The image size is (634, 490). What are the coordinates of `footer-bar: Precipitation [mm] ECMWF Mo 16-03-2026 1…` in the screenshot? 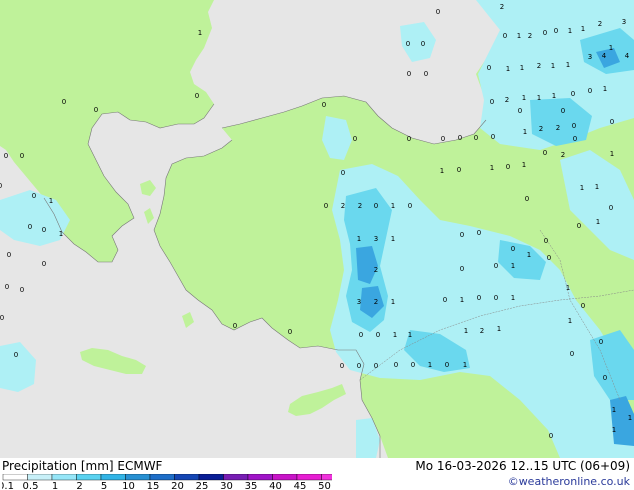 It's located at (317, 474).